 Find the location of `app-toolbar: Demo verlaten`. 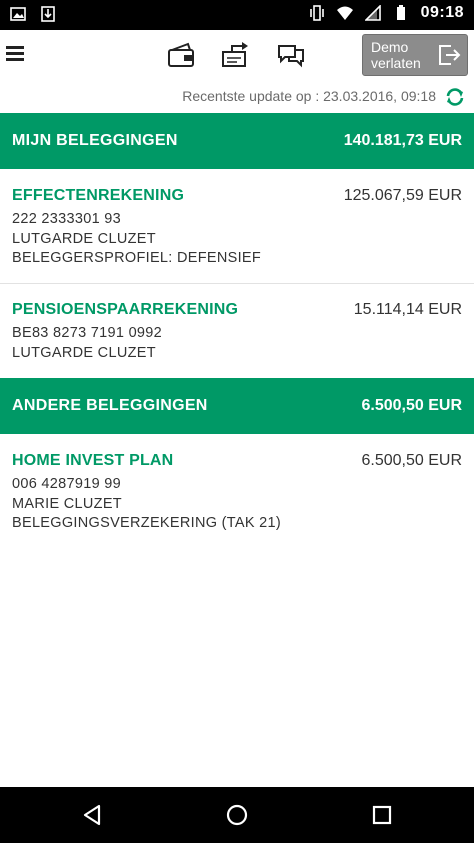

app-toolbar: Demo verlaten is located at coordinates (237, 56).